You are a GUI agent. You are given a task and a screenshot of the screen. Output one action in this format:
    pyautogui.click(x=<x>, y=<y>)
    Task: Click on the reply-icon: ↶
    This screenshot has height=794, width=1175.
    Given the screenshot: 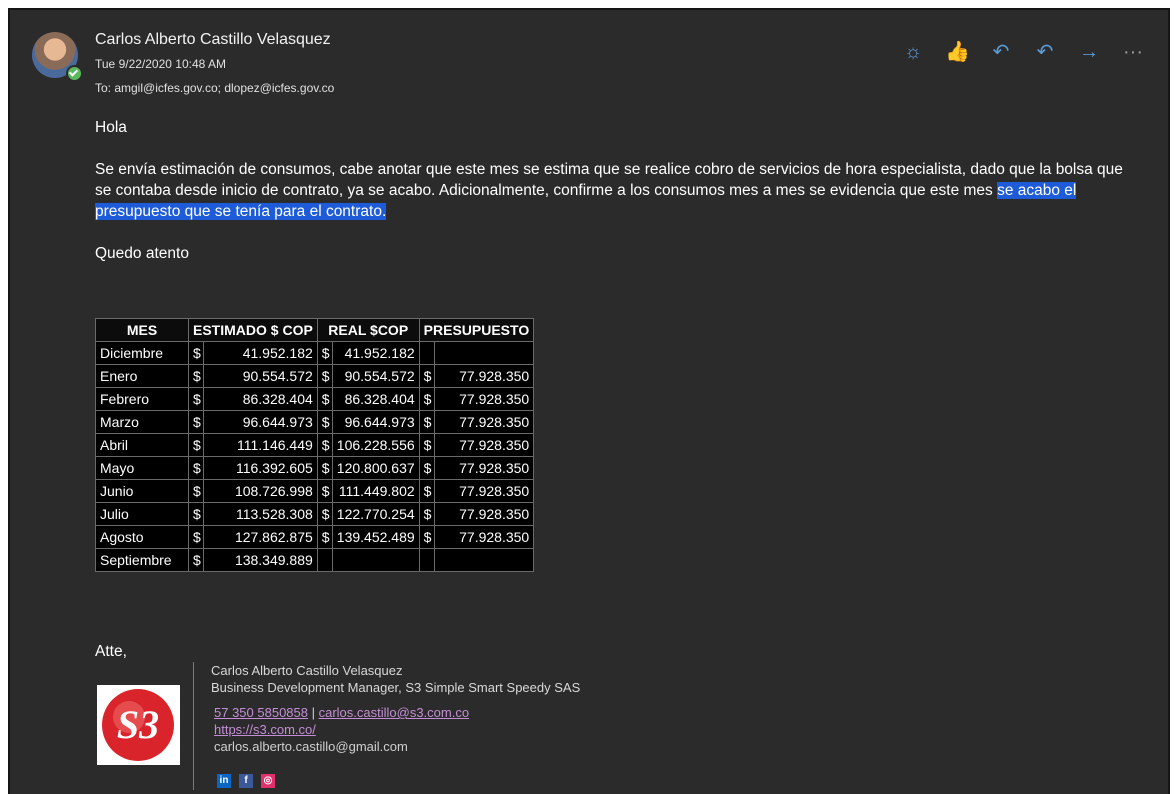 What is the action you would take?
    pyautogui.click(x=1001, y=52)
    